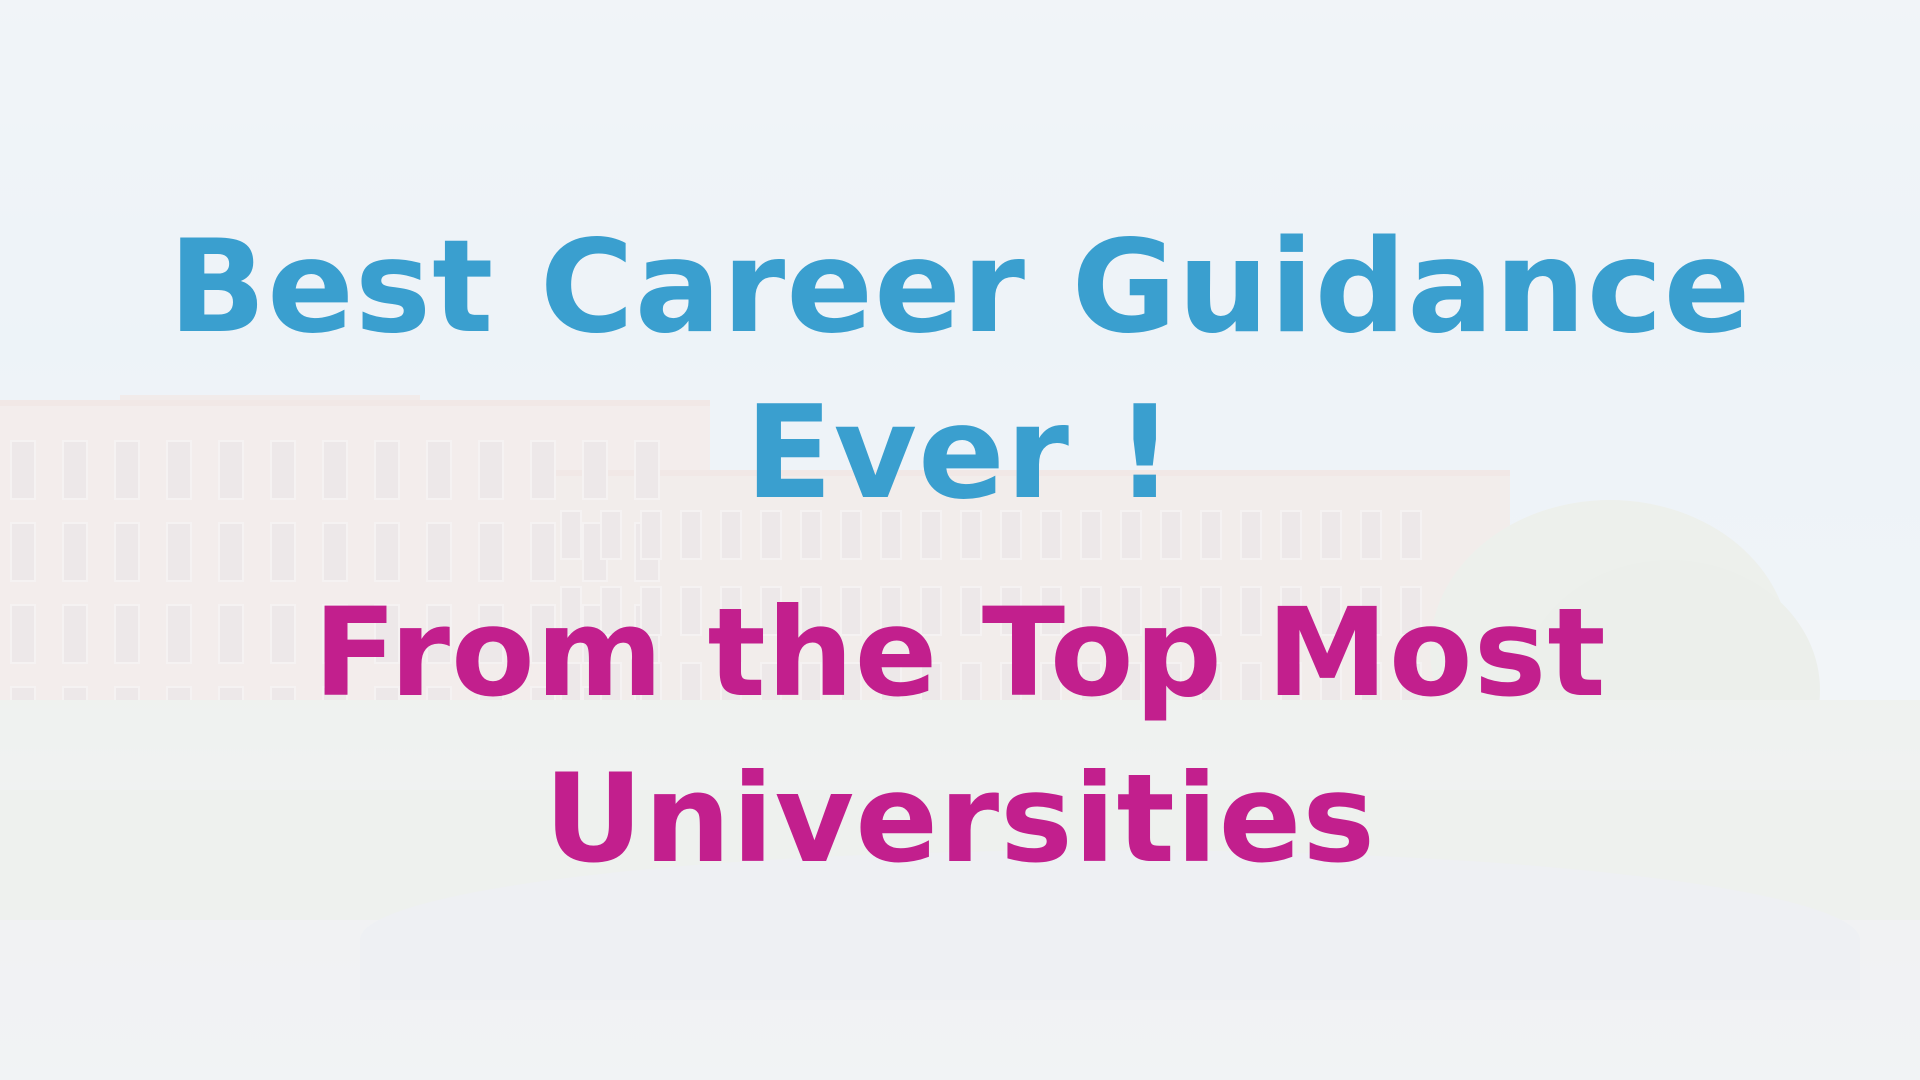 Image resolution: width=1920 pixels, height=1080 pixels. Describe the element at coordinates (960, 819) in the screenshot. I see `subheadline-line-2: Universities` at that location.